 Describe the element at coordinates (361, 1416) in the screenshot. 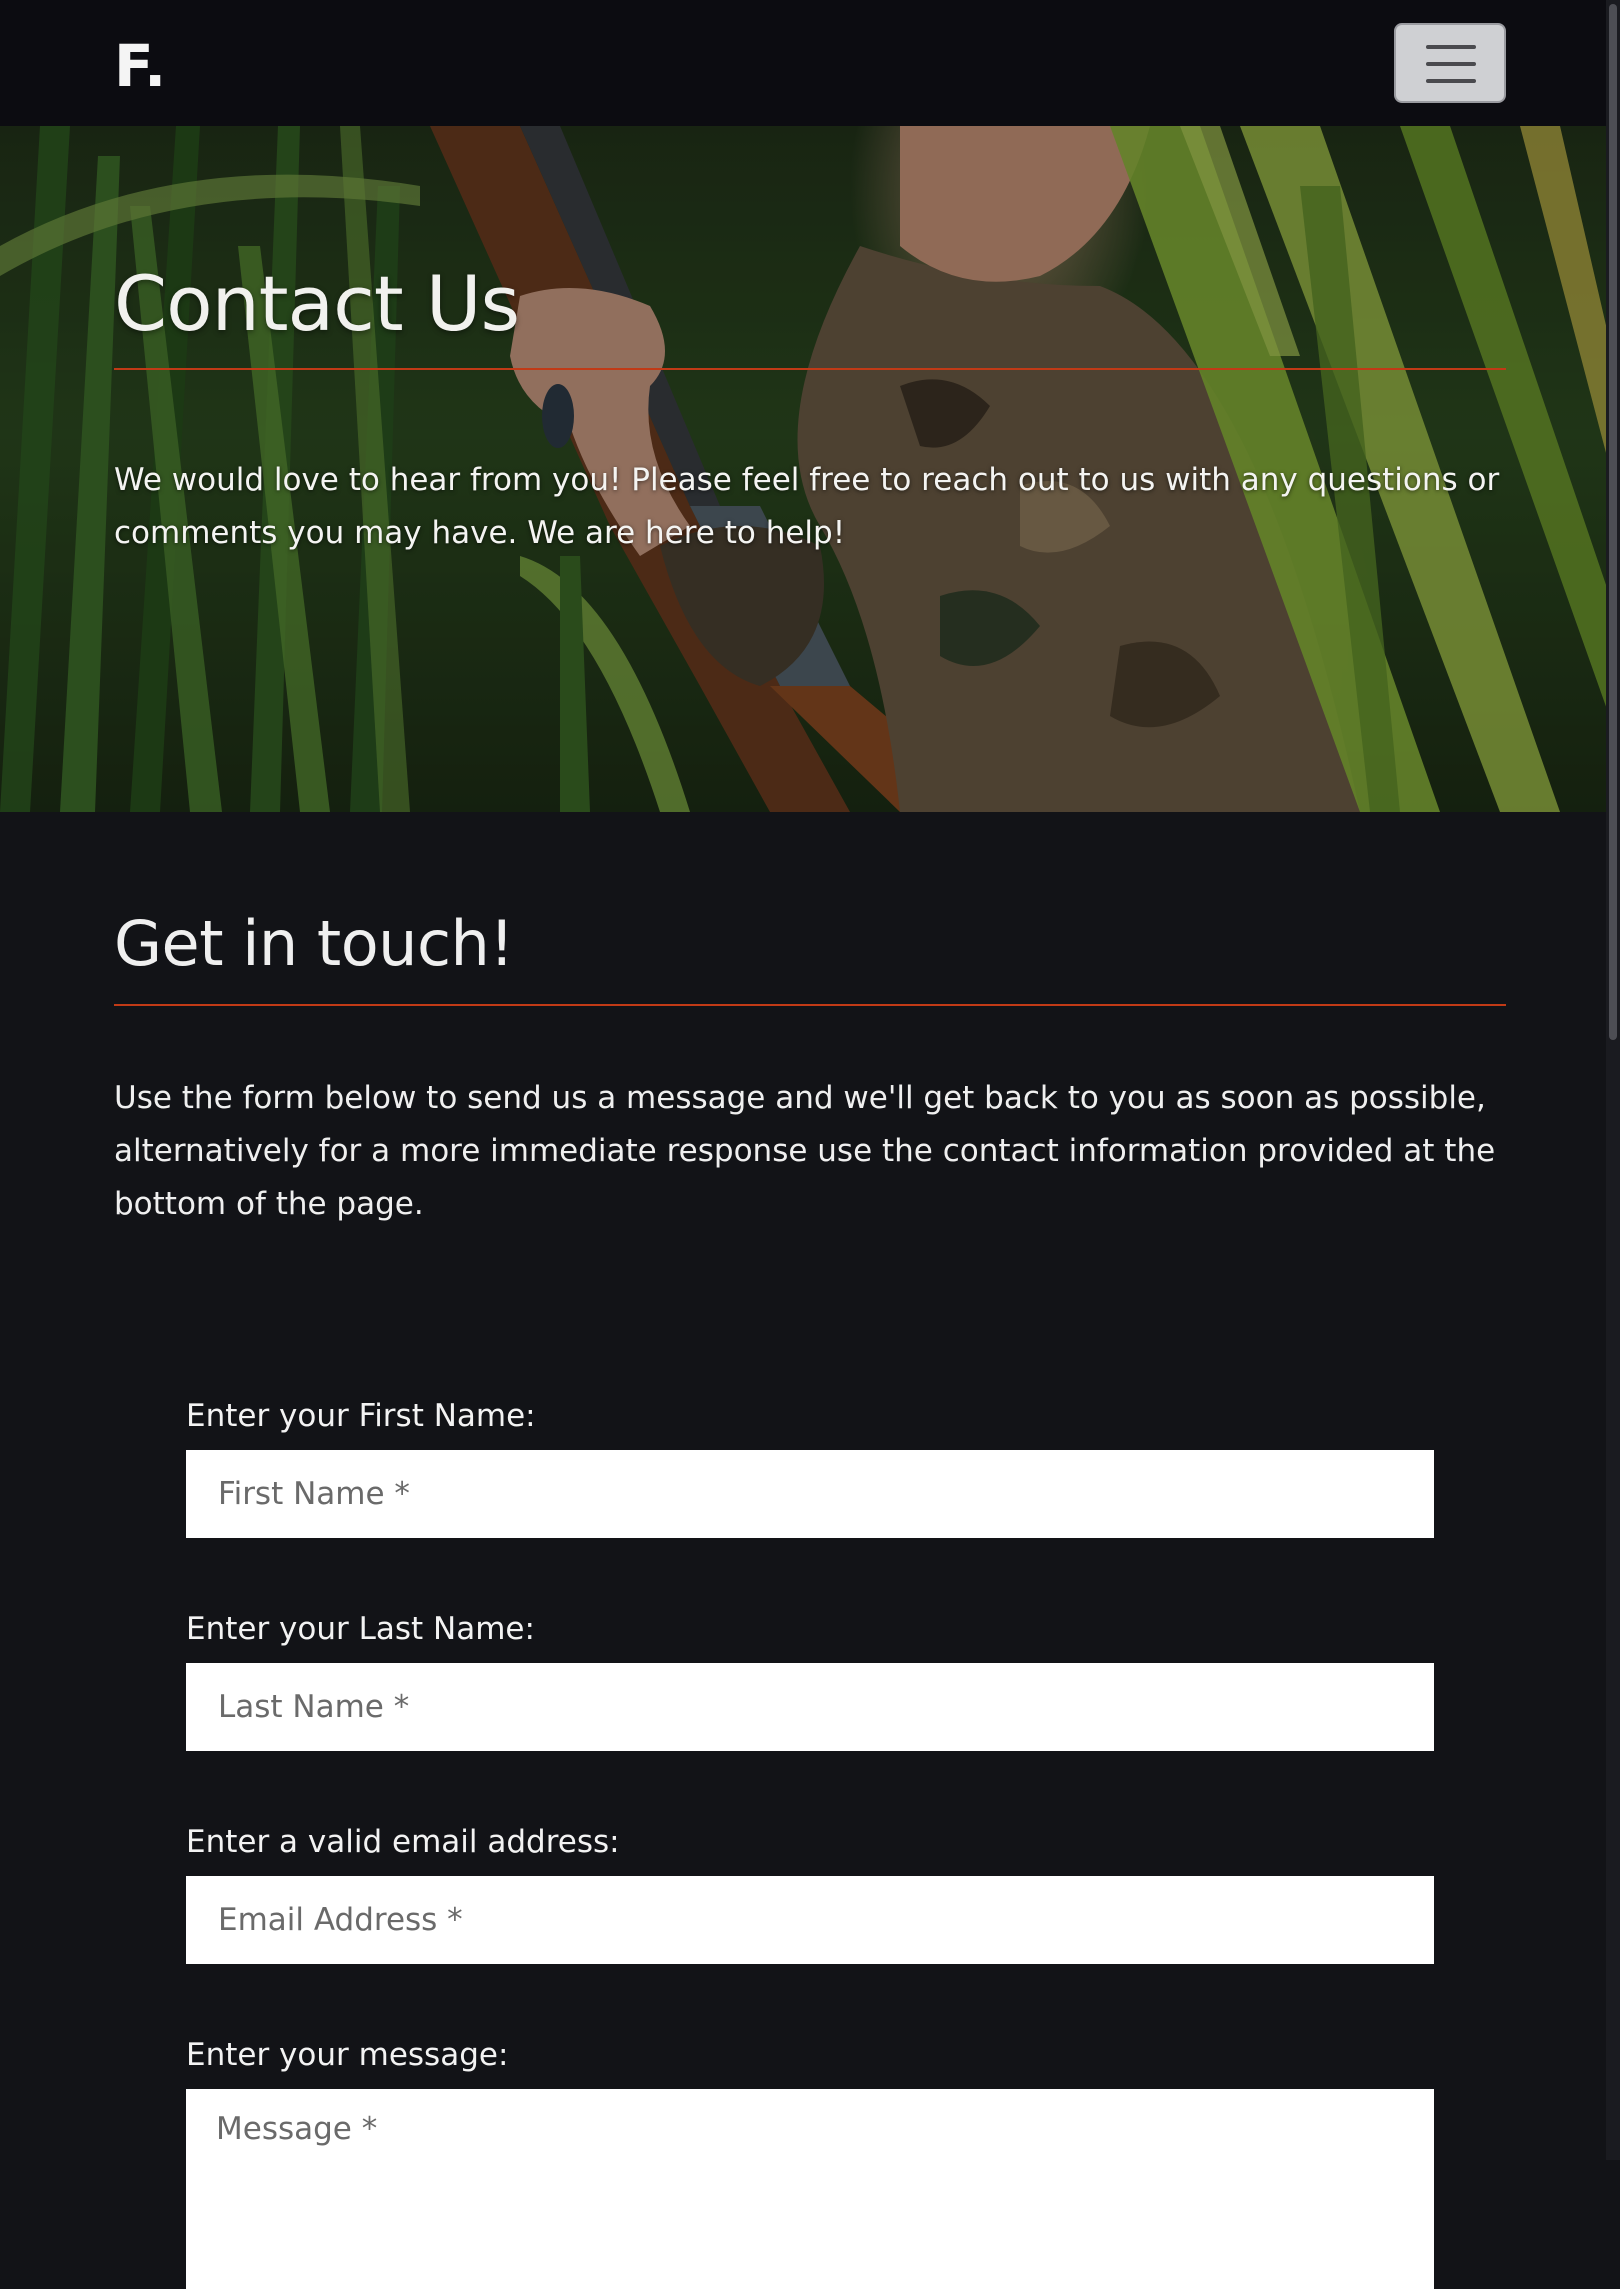

I see `first-name-label: Enter your First Name:` at that location.